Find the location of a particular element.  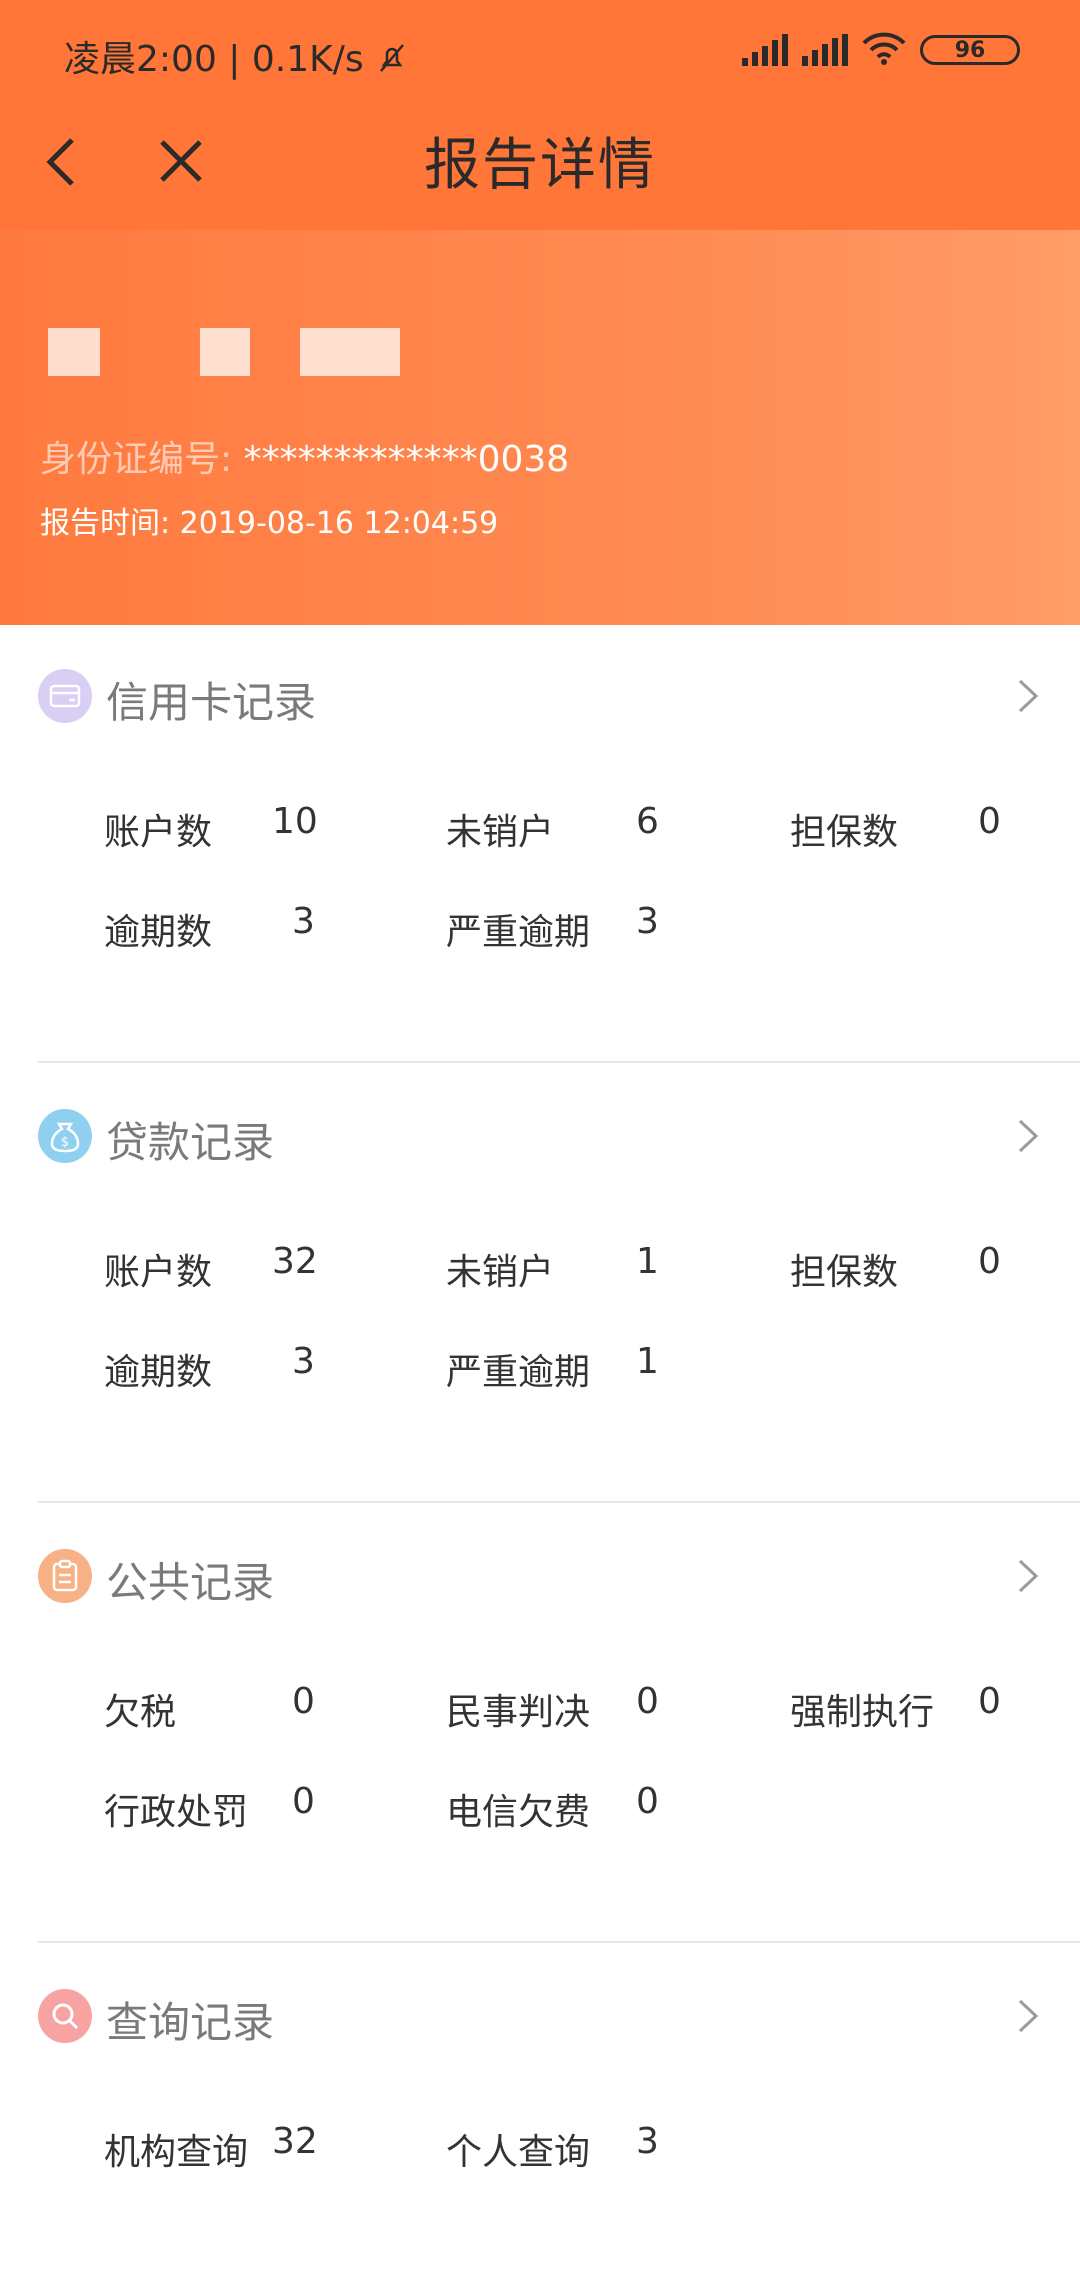

mute-bell-icon is located at coordinates (392, 59).